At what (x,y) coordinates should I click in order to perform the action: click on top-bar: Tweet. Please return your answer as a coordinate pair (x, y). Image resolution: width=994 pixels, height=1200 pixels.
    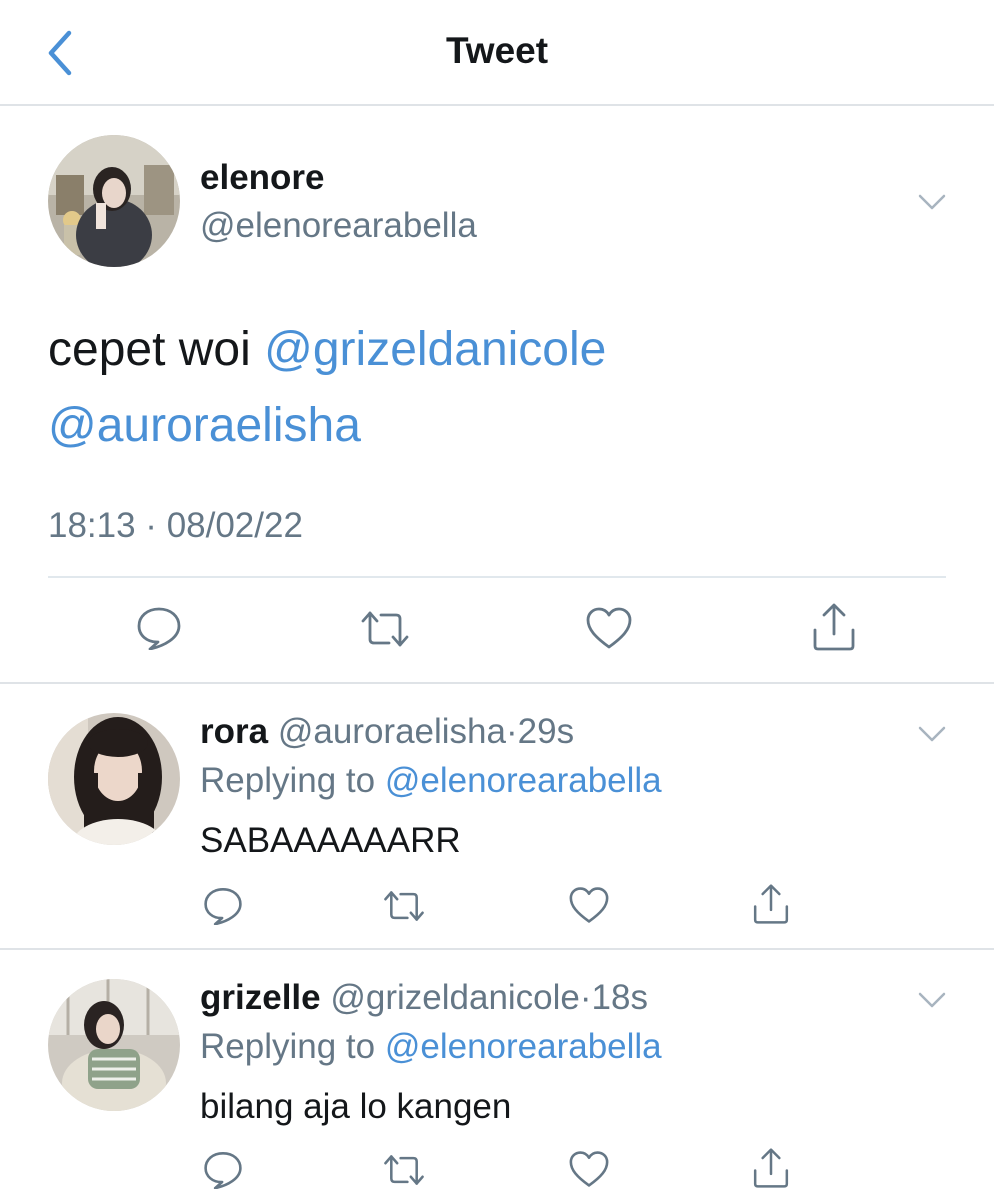
    Looking at the image, I should click on (497, 53).